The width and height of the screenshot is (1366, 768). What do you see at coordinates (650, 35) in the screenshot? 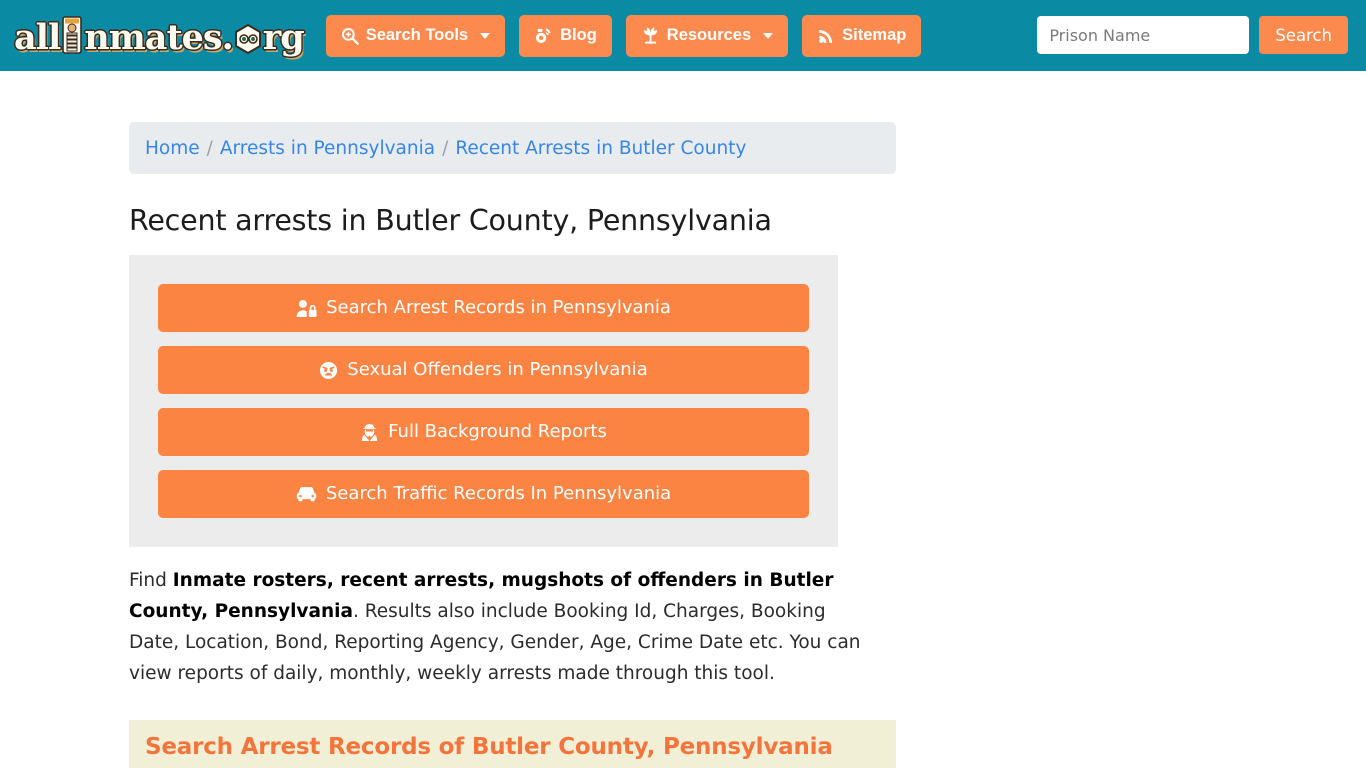
I see `leaf-seedling-icon` at bounding box center [650, 35].